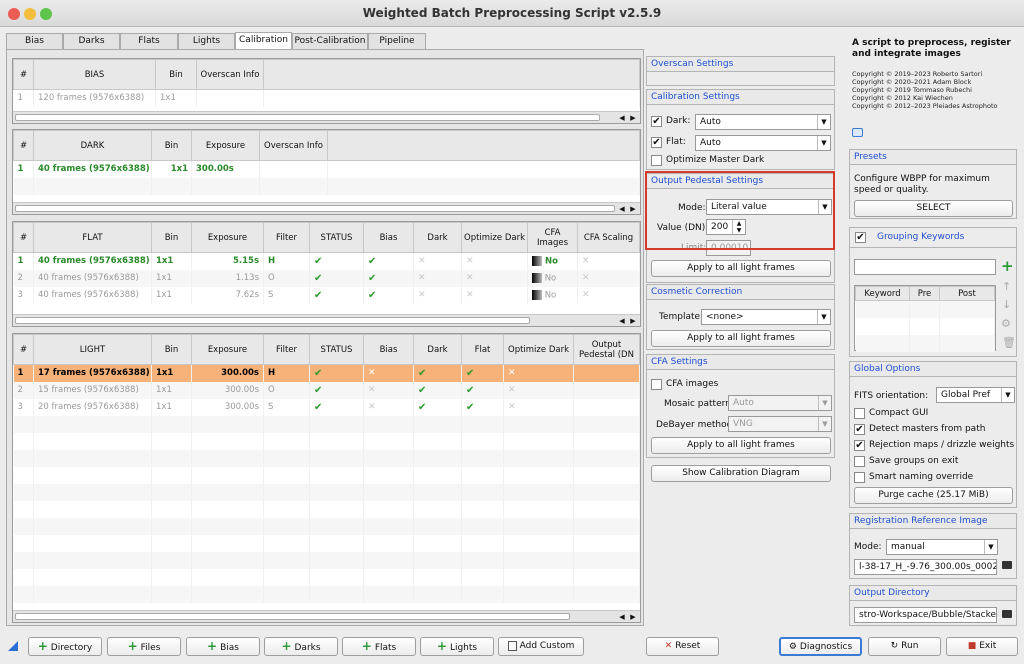 This screenshot has height=664, width=1024. I want to click on col-header: Pre, so click(924, 293).